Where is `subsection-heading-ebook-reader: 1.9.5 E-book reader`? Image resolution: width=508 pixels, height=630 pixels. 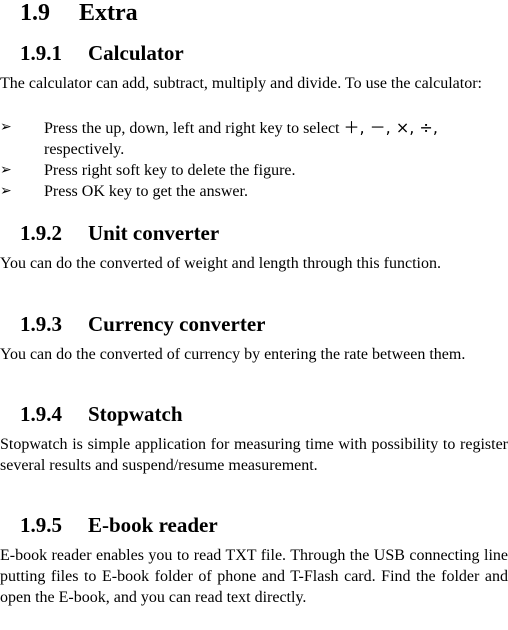 subsection-heading-ebook-reader: 1.9.5 E-book reader is located at coordinates (119, 525).